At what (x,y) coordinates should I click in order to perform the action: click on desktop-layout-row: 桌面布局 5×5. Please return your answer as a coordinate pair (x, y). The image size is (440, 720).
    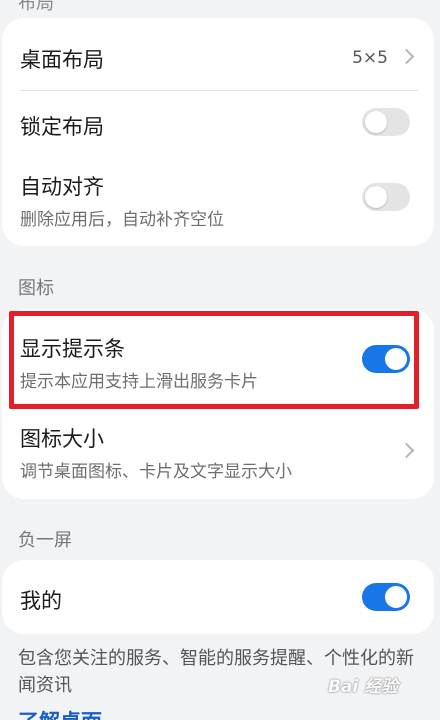
    Looking at the image, I should click on (218, 55).